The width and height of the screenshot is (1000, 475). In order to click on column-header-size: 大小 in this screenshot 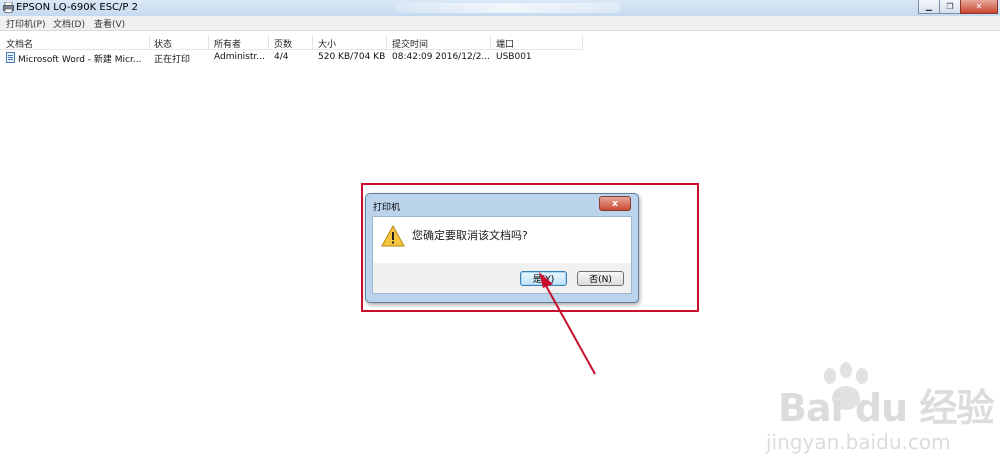, I will do `click(327, 43)`.